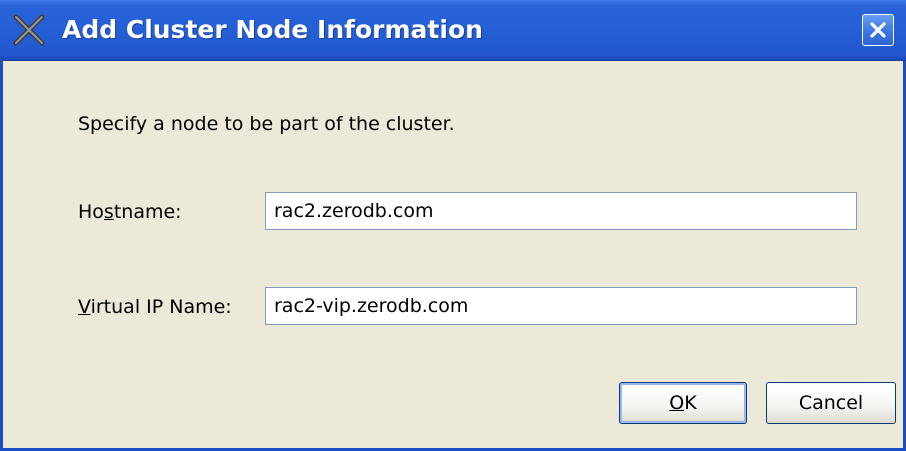  Describe the element at coordinates (29, 30) in the screenshot. I see `oracle-x-logo-icon` at that location.